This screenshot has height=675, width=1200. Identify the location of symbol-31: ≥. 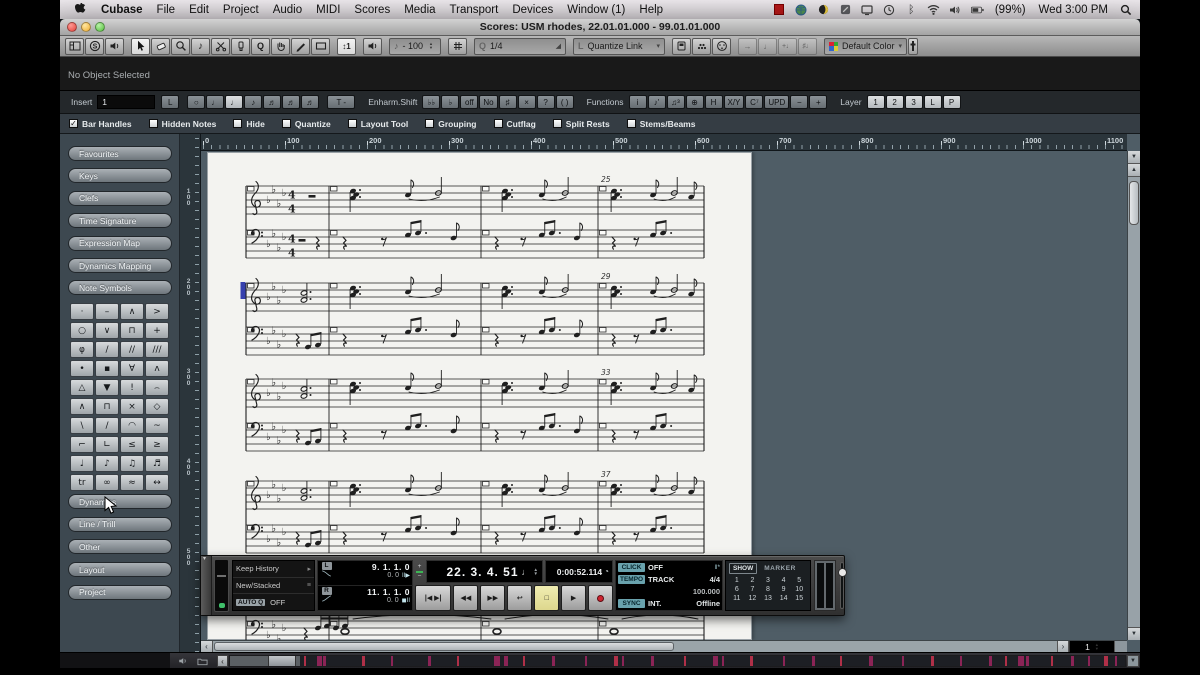
(157, 444).